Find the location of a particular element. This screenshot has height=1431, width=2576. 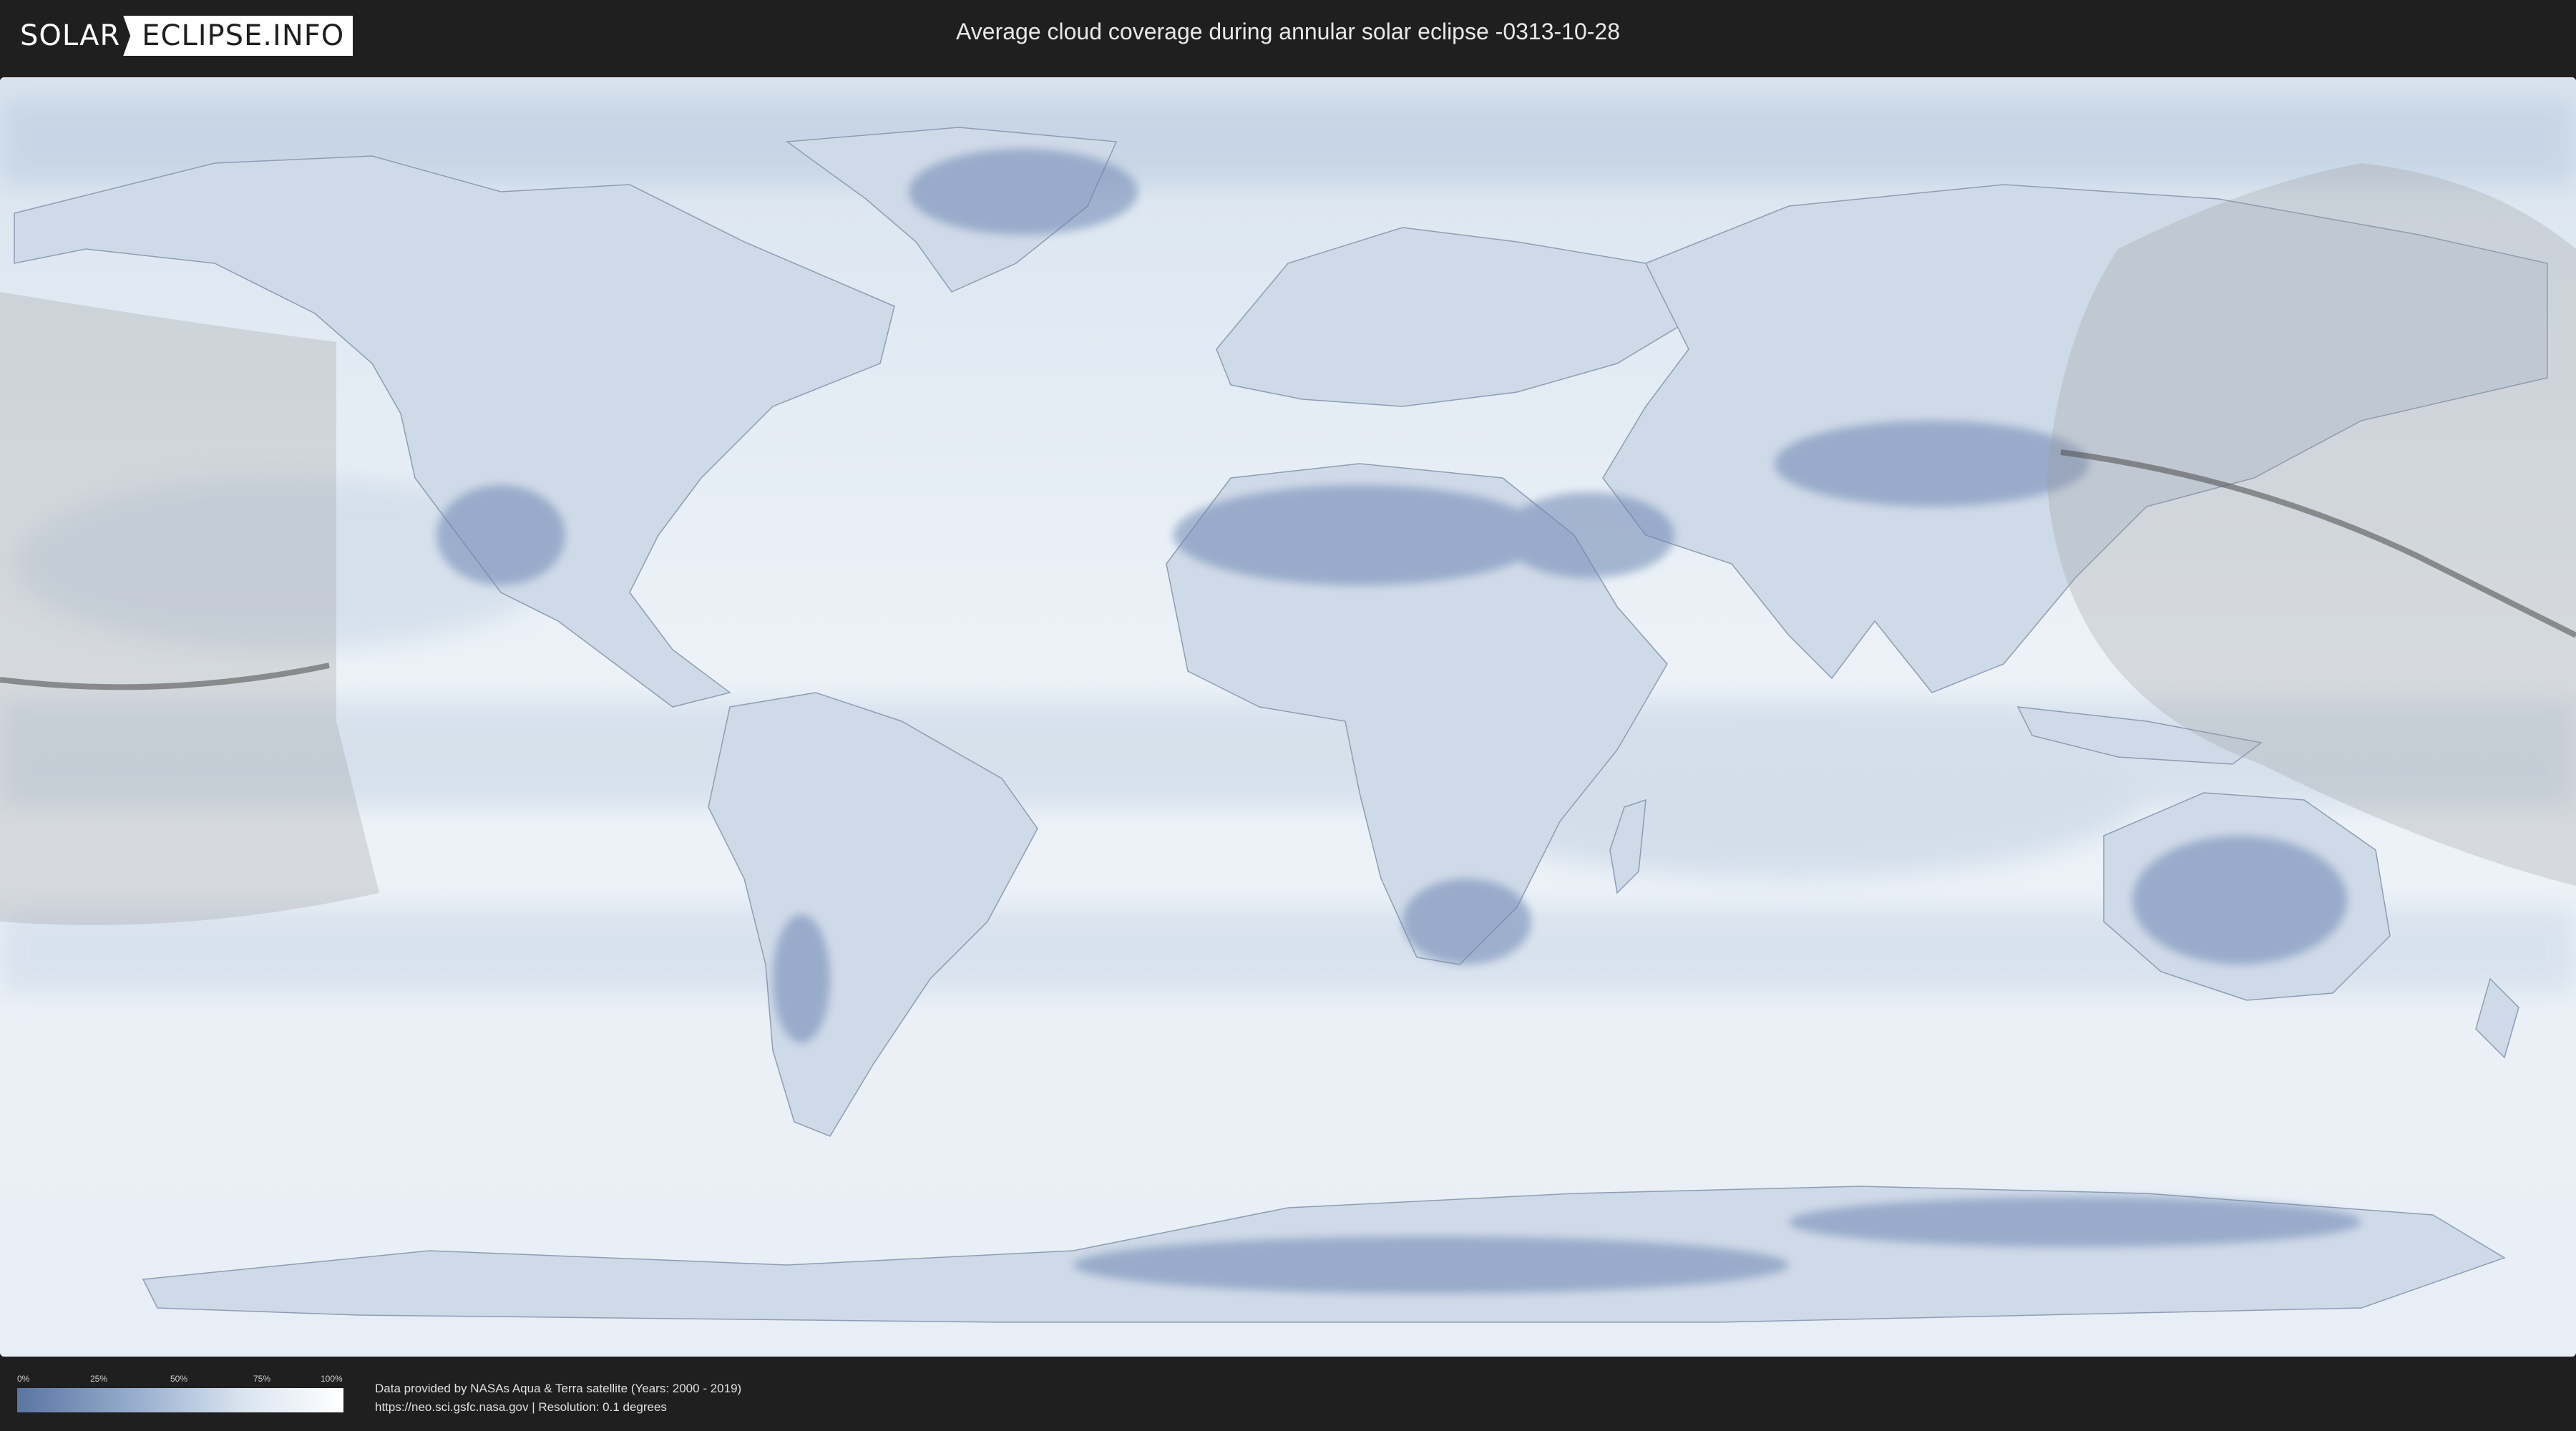

legend-tick-0: 0% is located at coordinates (23, 1379).